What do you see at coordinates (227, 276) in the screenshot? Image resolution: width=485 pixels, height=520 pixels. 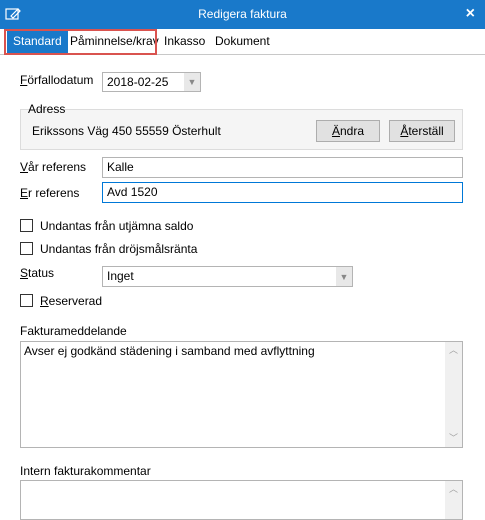 I see `status-select: Inget ▼` at bounding box center [227, 276].